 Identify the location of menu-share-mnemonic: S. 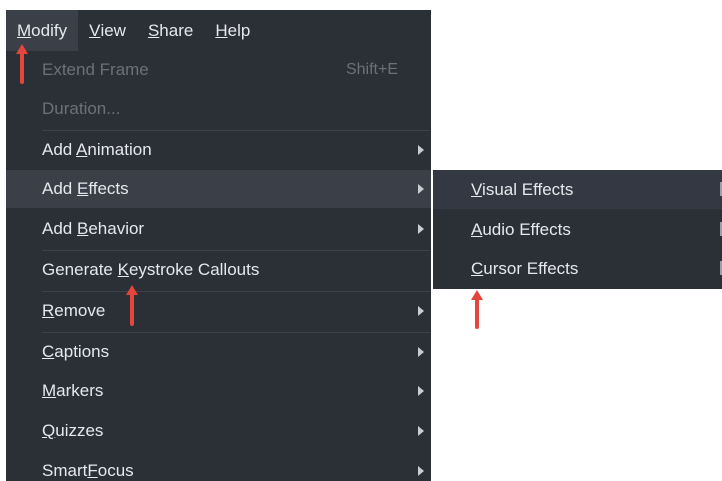
(153, 30).